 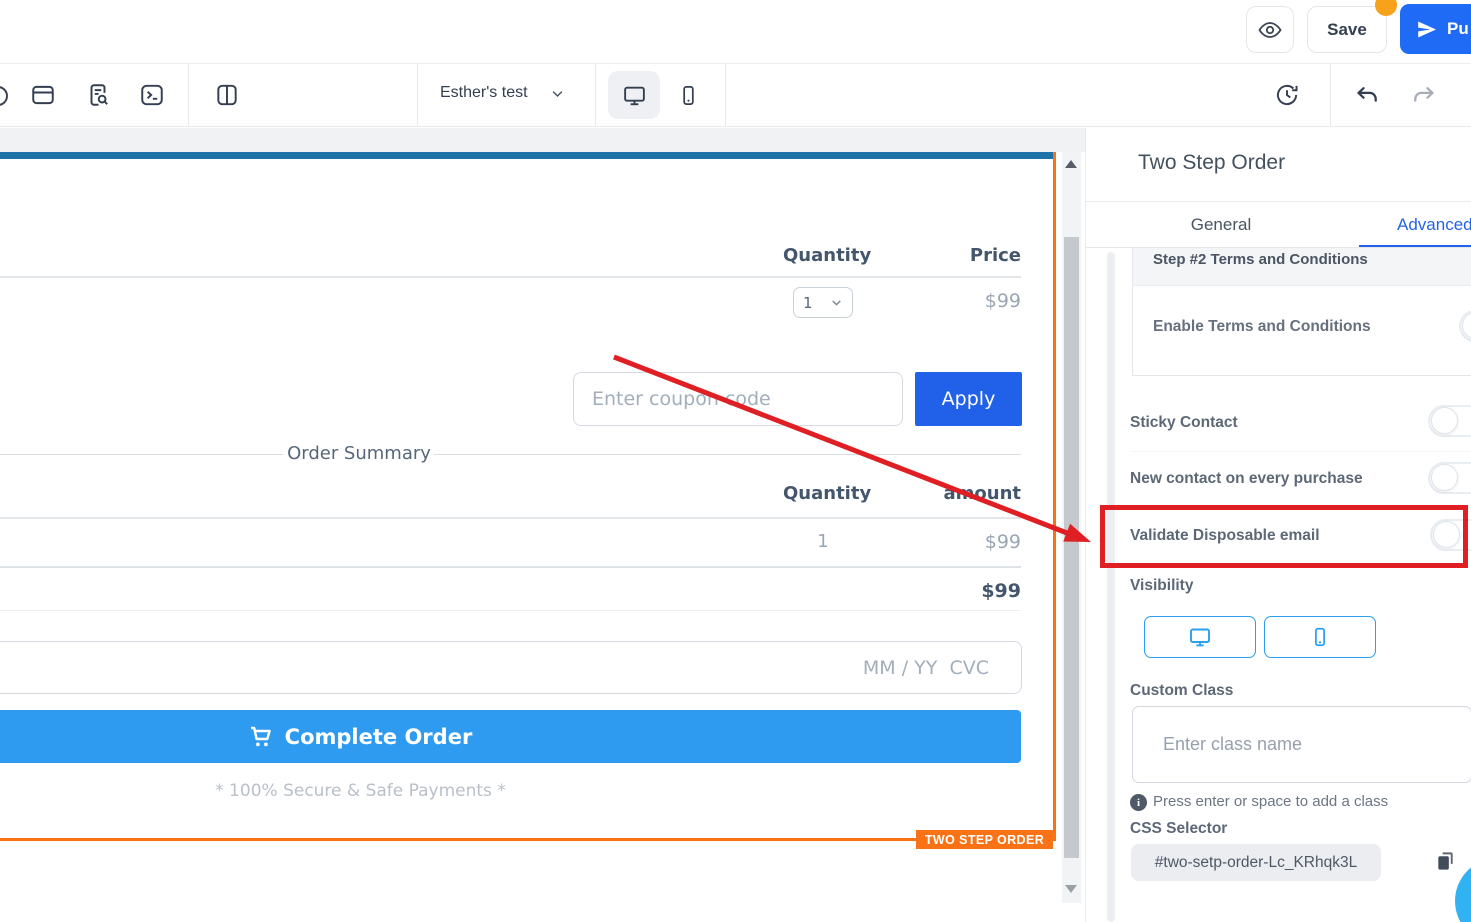 I want to click on terminal-icon, so click(x=152, y=95).